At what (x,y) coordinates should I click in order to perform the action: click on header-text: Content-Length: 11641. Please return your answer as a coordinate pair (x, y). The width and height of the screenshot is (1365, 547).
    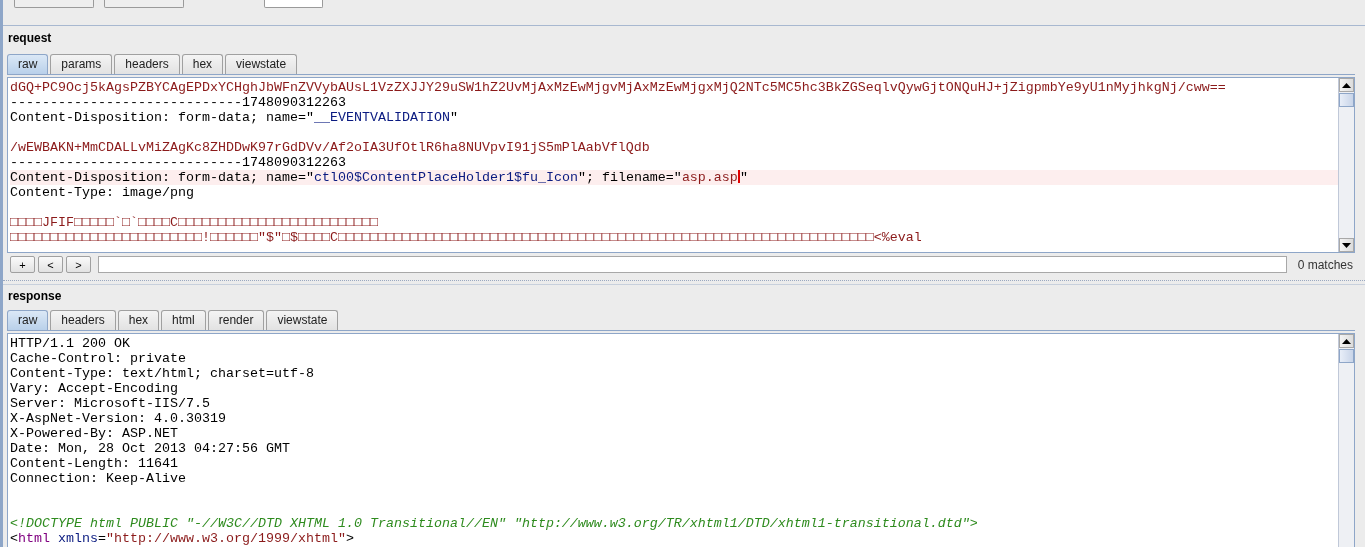
    Looking at the image, I should click on (94, 463).